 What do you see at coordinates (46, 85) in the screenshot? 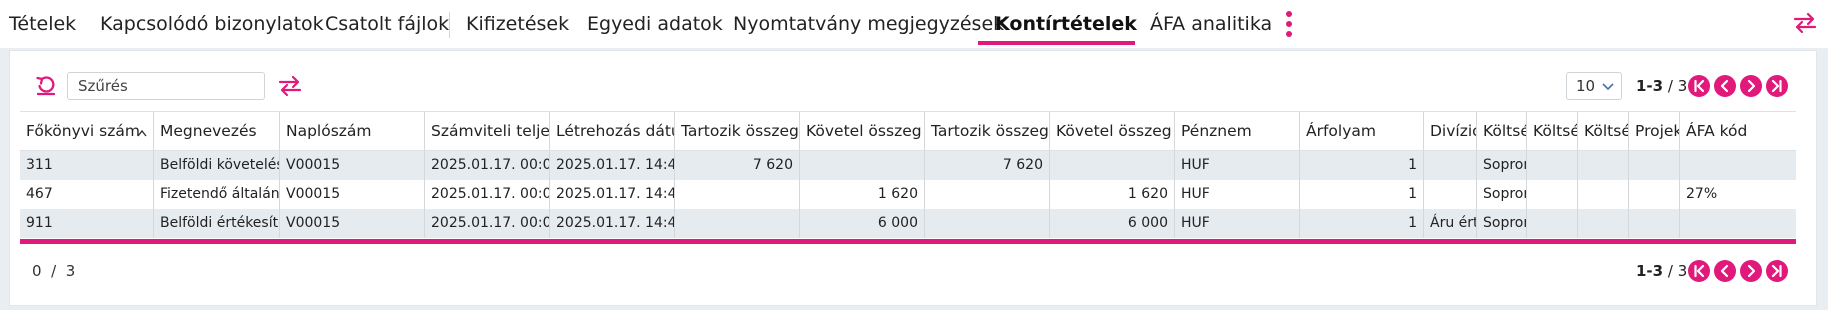
I see `reset-filter-icon` at bounding box center [46, 85].